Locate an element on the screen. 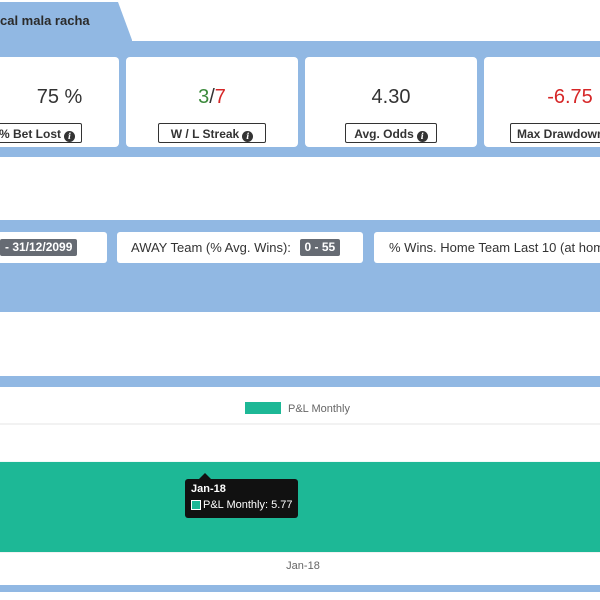 The width and height of the screenshot is (600, 600). tooltip-row: P&L Monthly: 5.77 is located at coordinates (242, 505).